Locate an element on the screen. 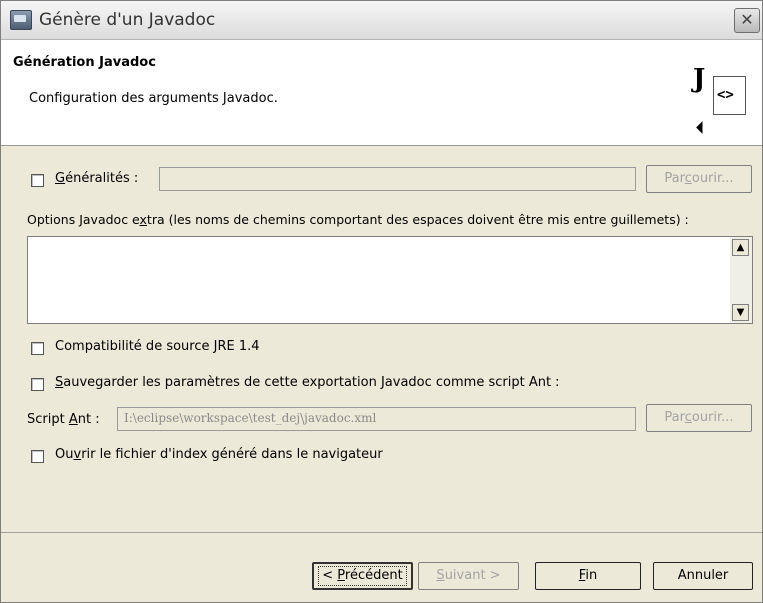 The image size is (763, 603). save-ant-checkbox is located at coordinates (37, 384).